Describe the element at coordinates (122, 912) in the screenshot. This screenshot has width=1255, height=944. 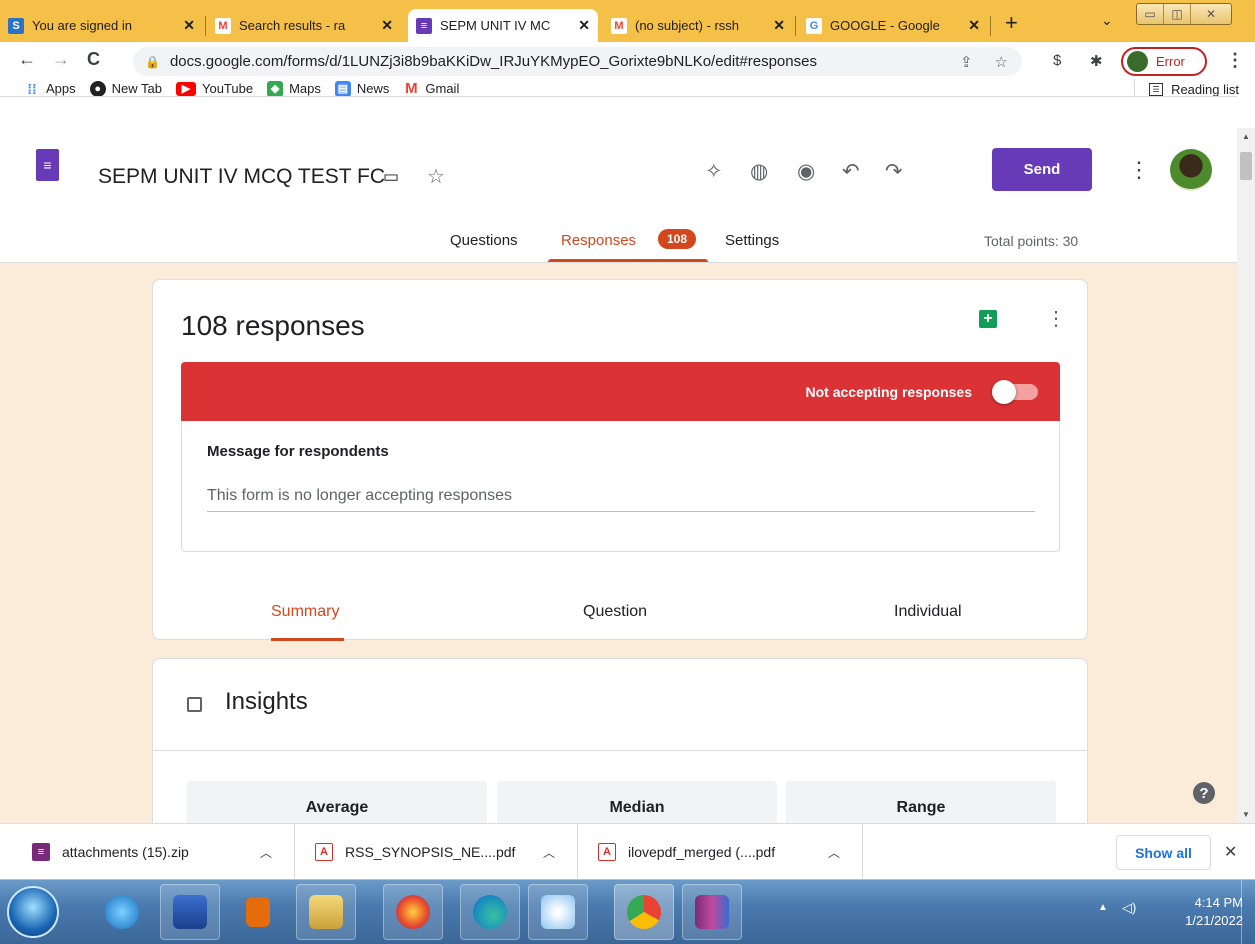
I see `internet-explorer-icon` at that location.